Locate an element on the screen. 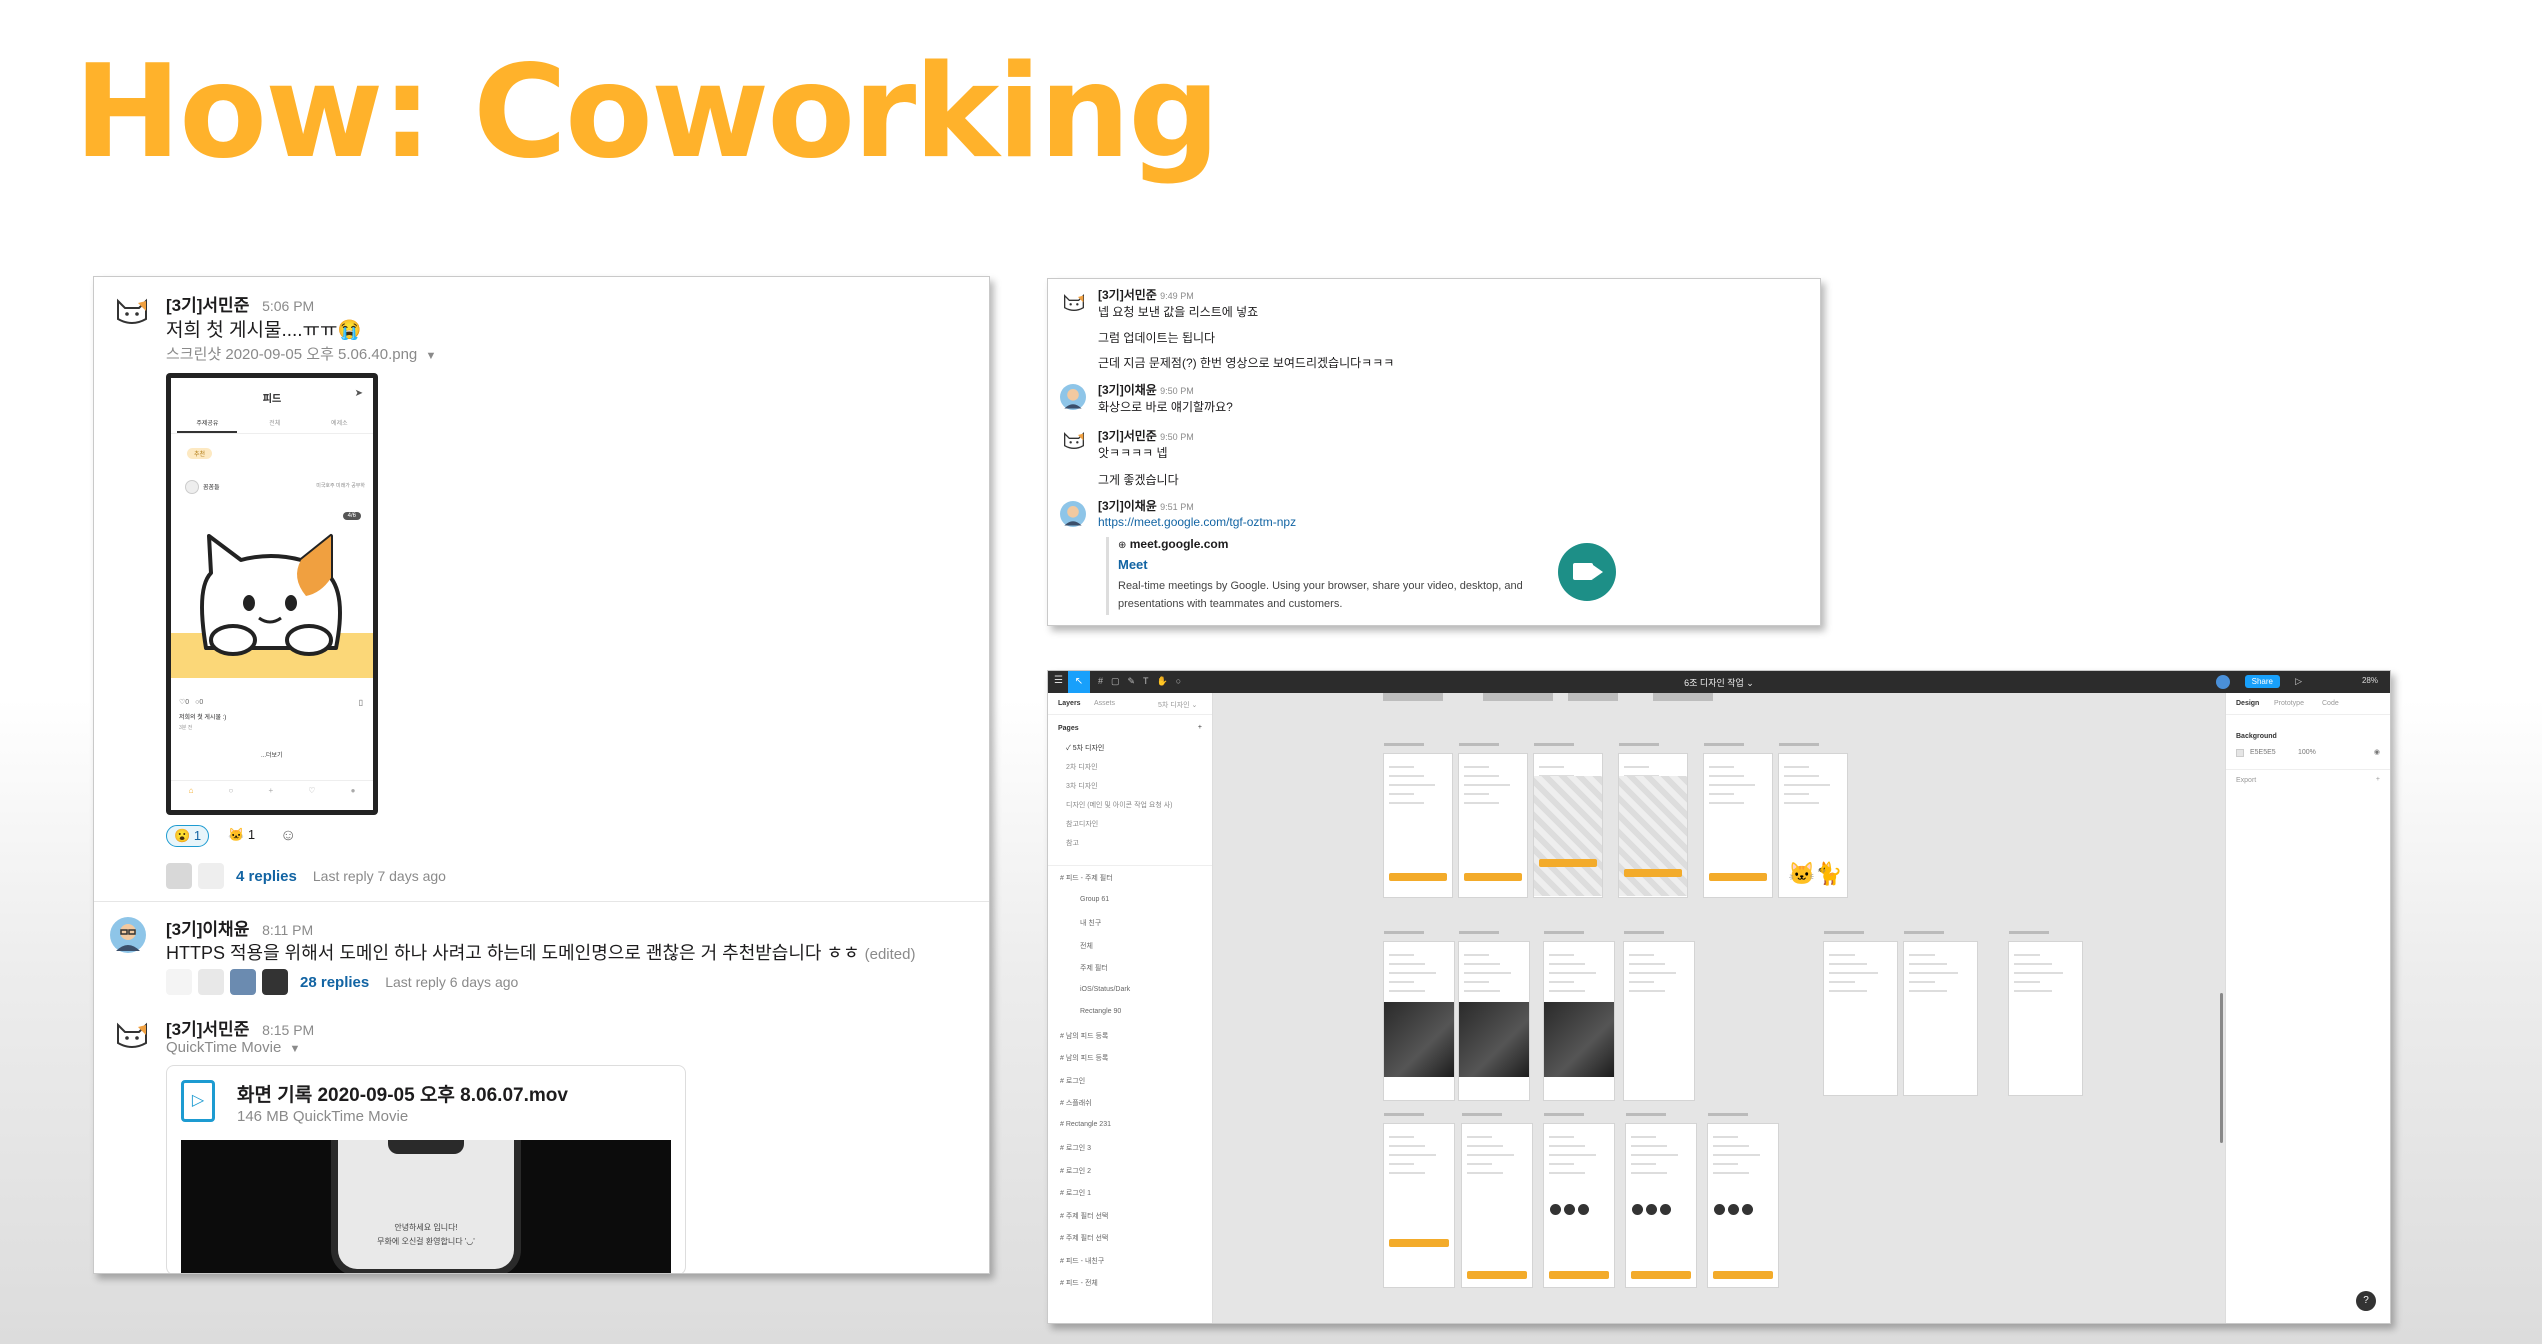  tab-assets: Assets is located at coordinates (1104, 703).